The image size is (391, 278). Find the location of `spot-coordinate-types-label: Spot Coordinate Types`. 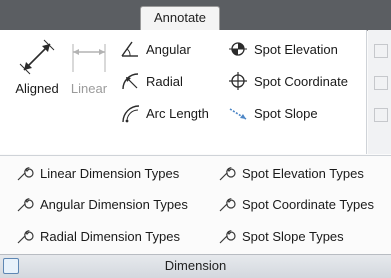

spot-coordinate-types-label: Spot Coordinate Types is located at coordinates (308, 204).